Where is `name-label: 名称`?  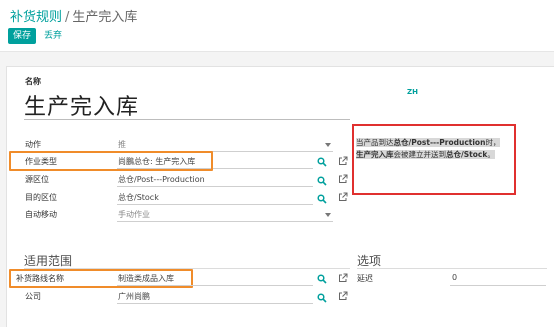 name-label: 名称 is located at coordinates (33, 81).